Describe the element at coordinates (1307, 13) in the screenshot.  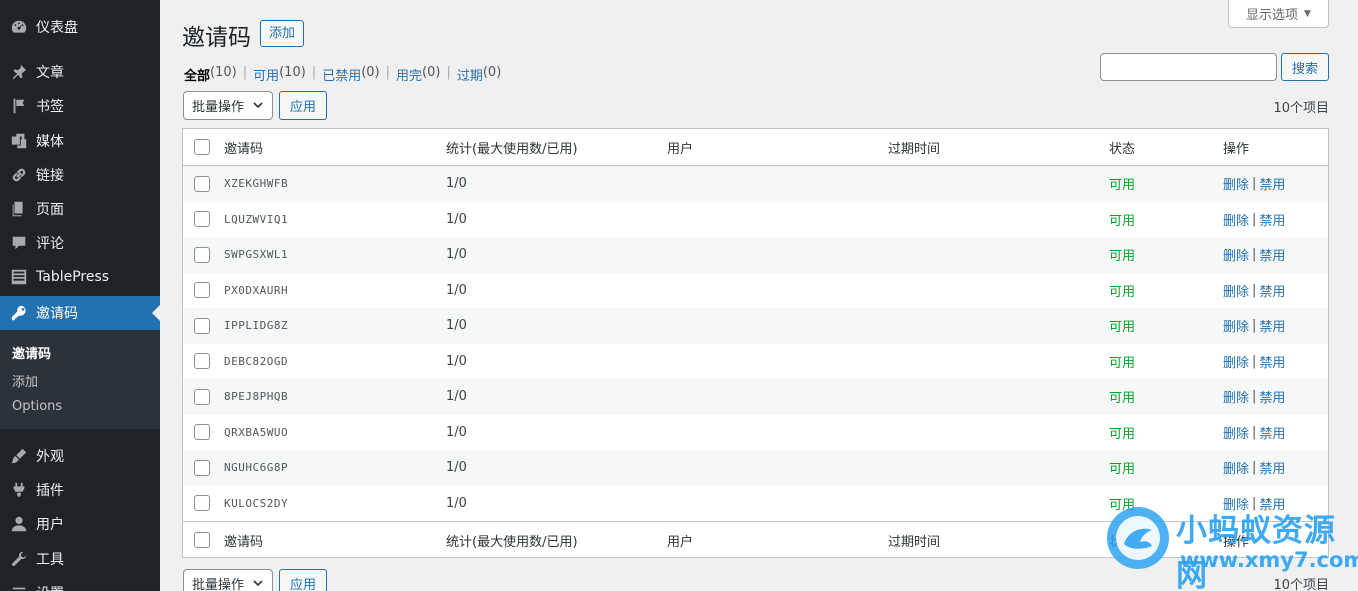
I see `caret-down-icon: ▼` at that location.